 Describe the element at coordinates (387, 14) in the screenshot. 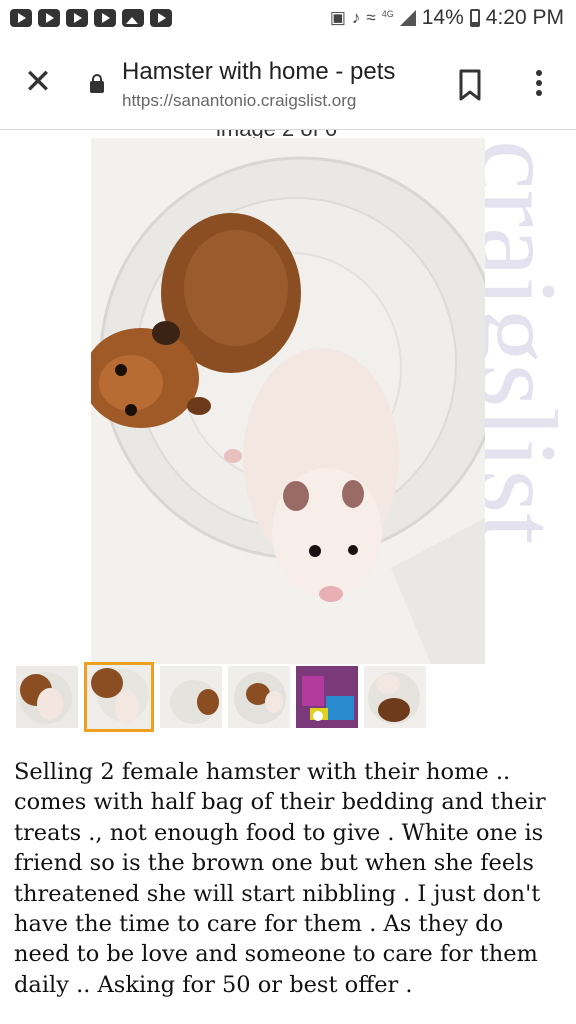

I see `network-type: 4G` at that location.